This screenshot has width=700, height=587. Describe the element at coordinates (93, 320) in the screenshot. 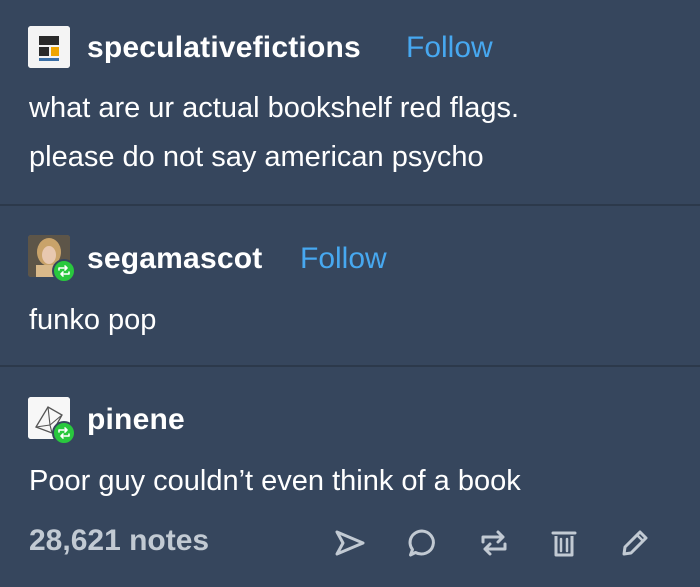

I see `post-text-line: funko pop` at that location.